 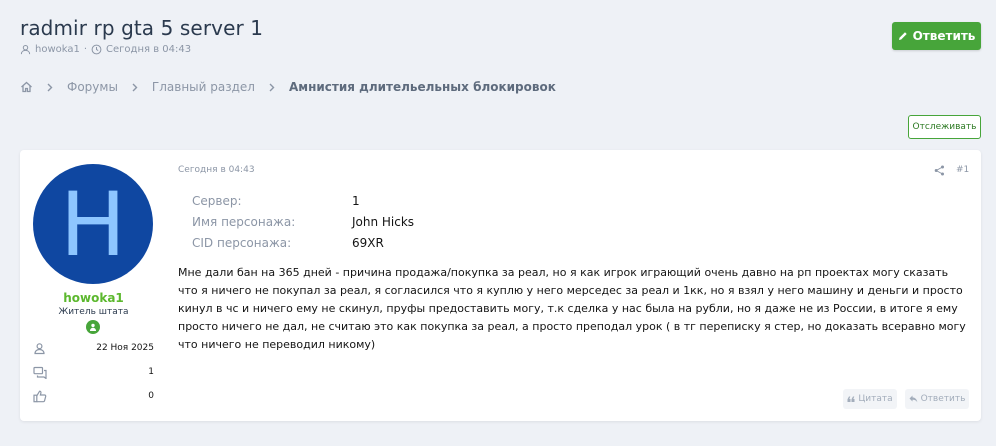 I want to click on avatar: H, so click(x=93, y=224).